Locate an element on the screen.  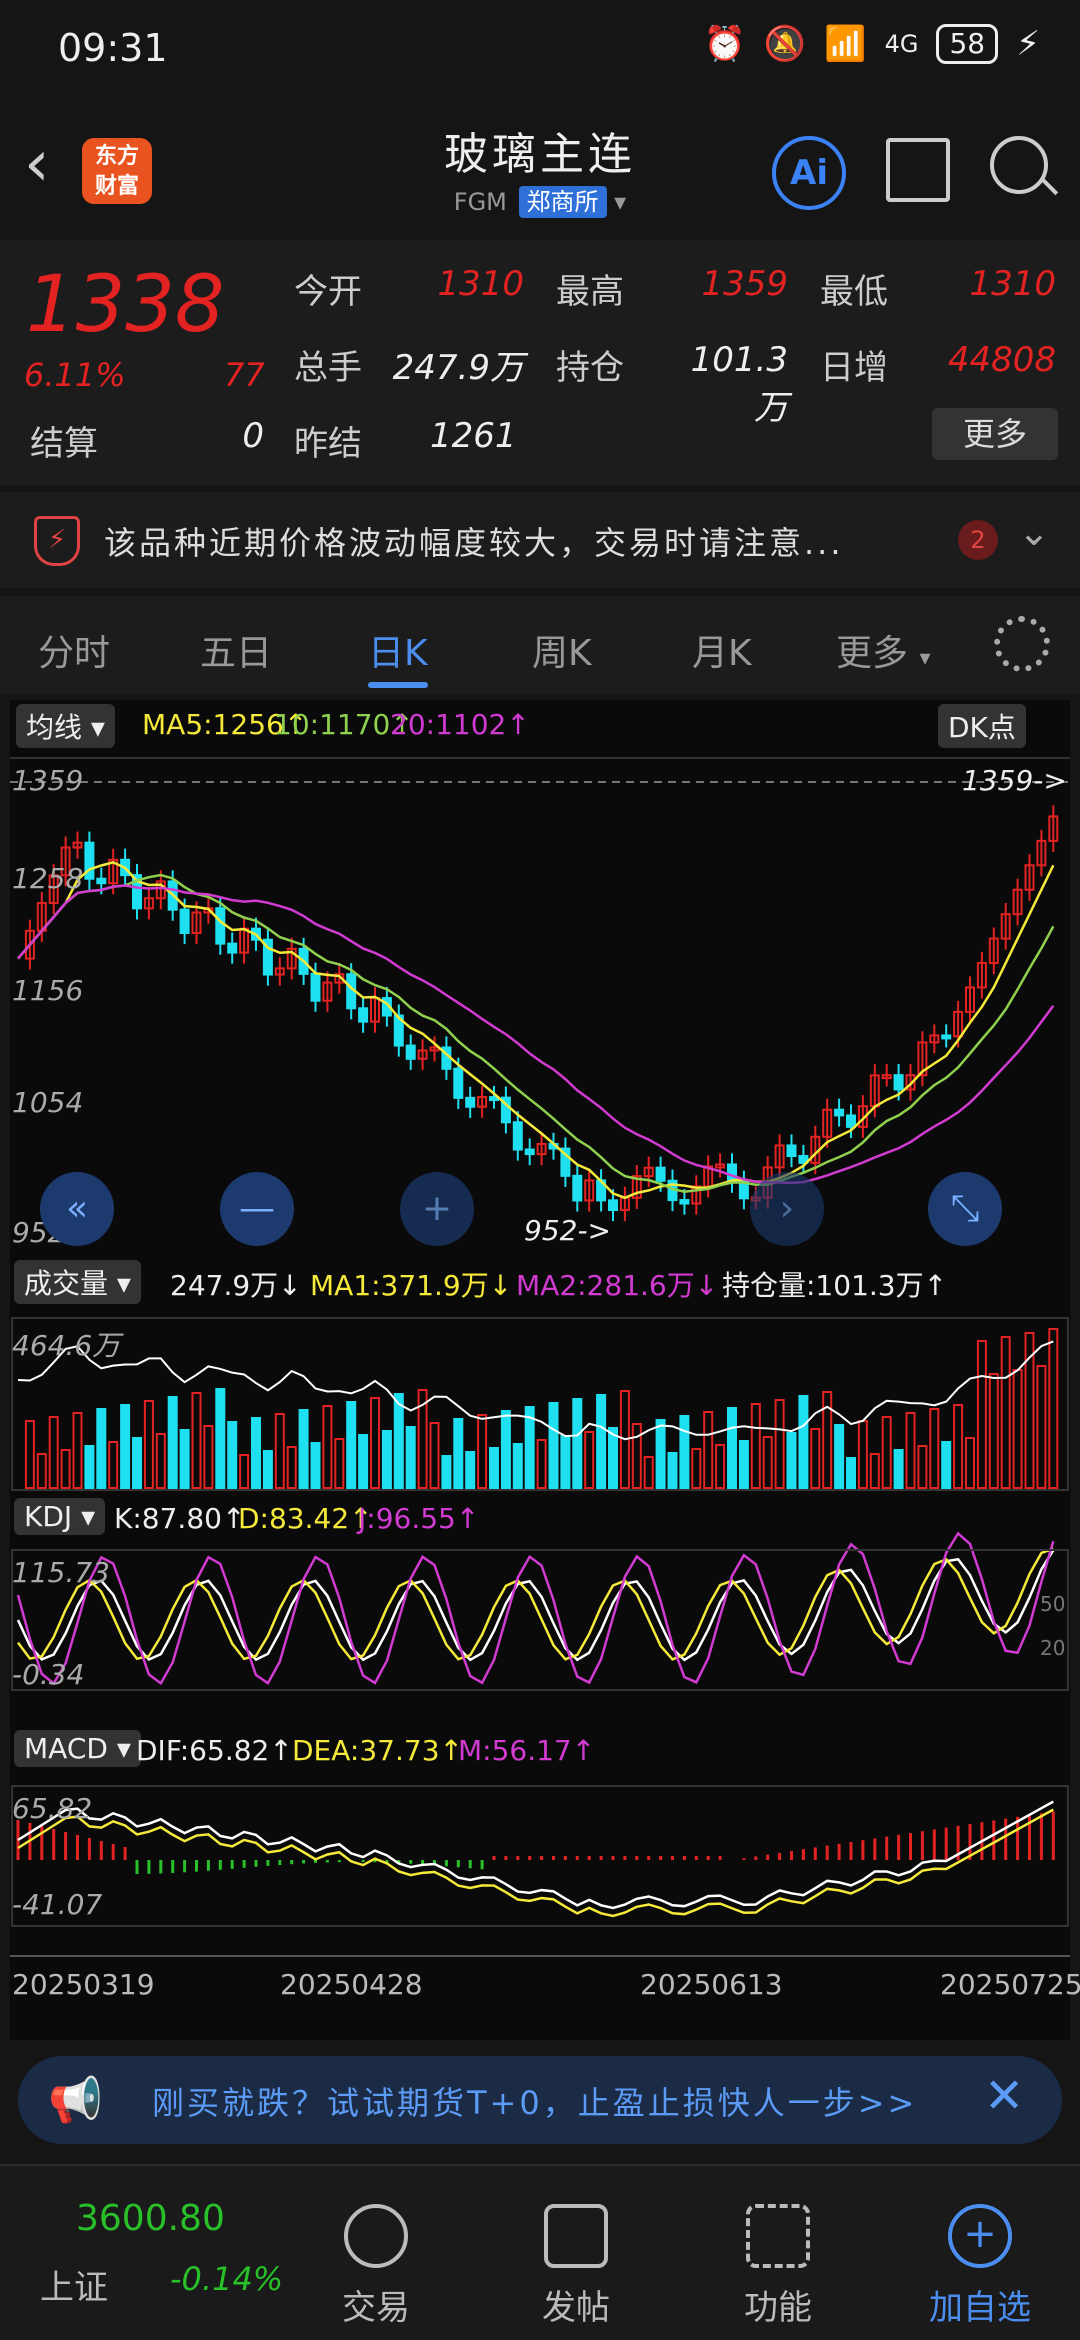
mute-icon: 🔕 is located at coordinates (785, 44).